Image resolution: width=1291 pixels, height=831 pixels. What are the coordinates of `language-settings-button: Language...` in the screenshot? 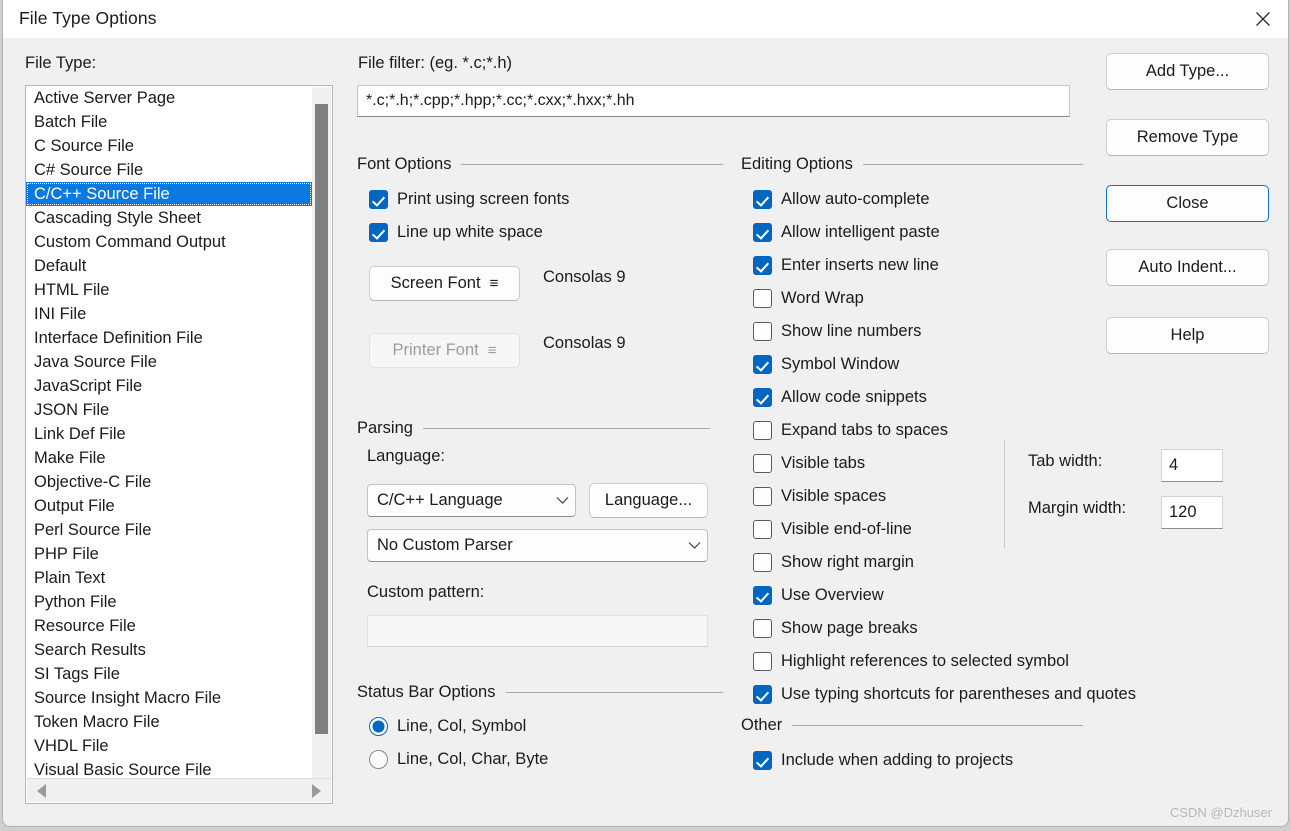 It's located at (648, 500).